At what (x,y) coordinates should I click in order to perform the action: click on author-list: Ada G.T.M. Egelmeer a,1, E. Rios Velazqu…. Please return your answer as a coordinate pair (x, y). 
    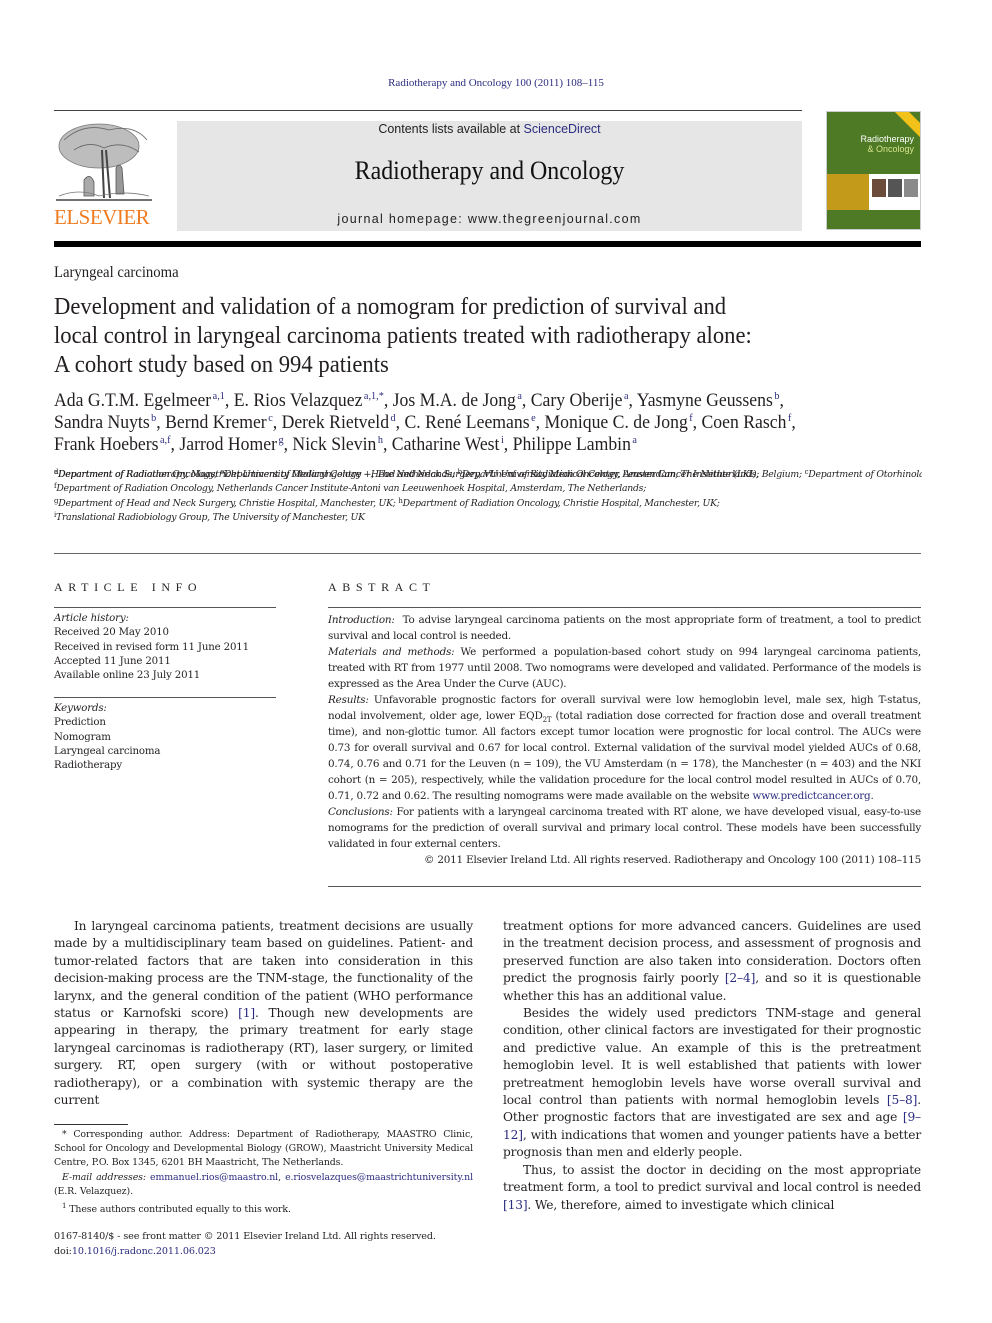
    Looking at the image, I should click on (472, 423).